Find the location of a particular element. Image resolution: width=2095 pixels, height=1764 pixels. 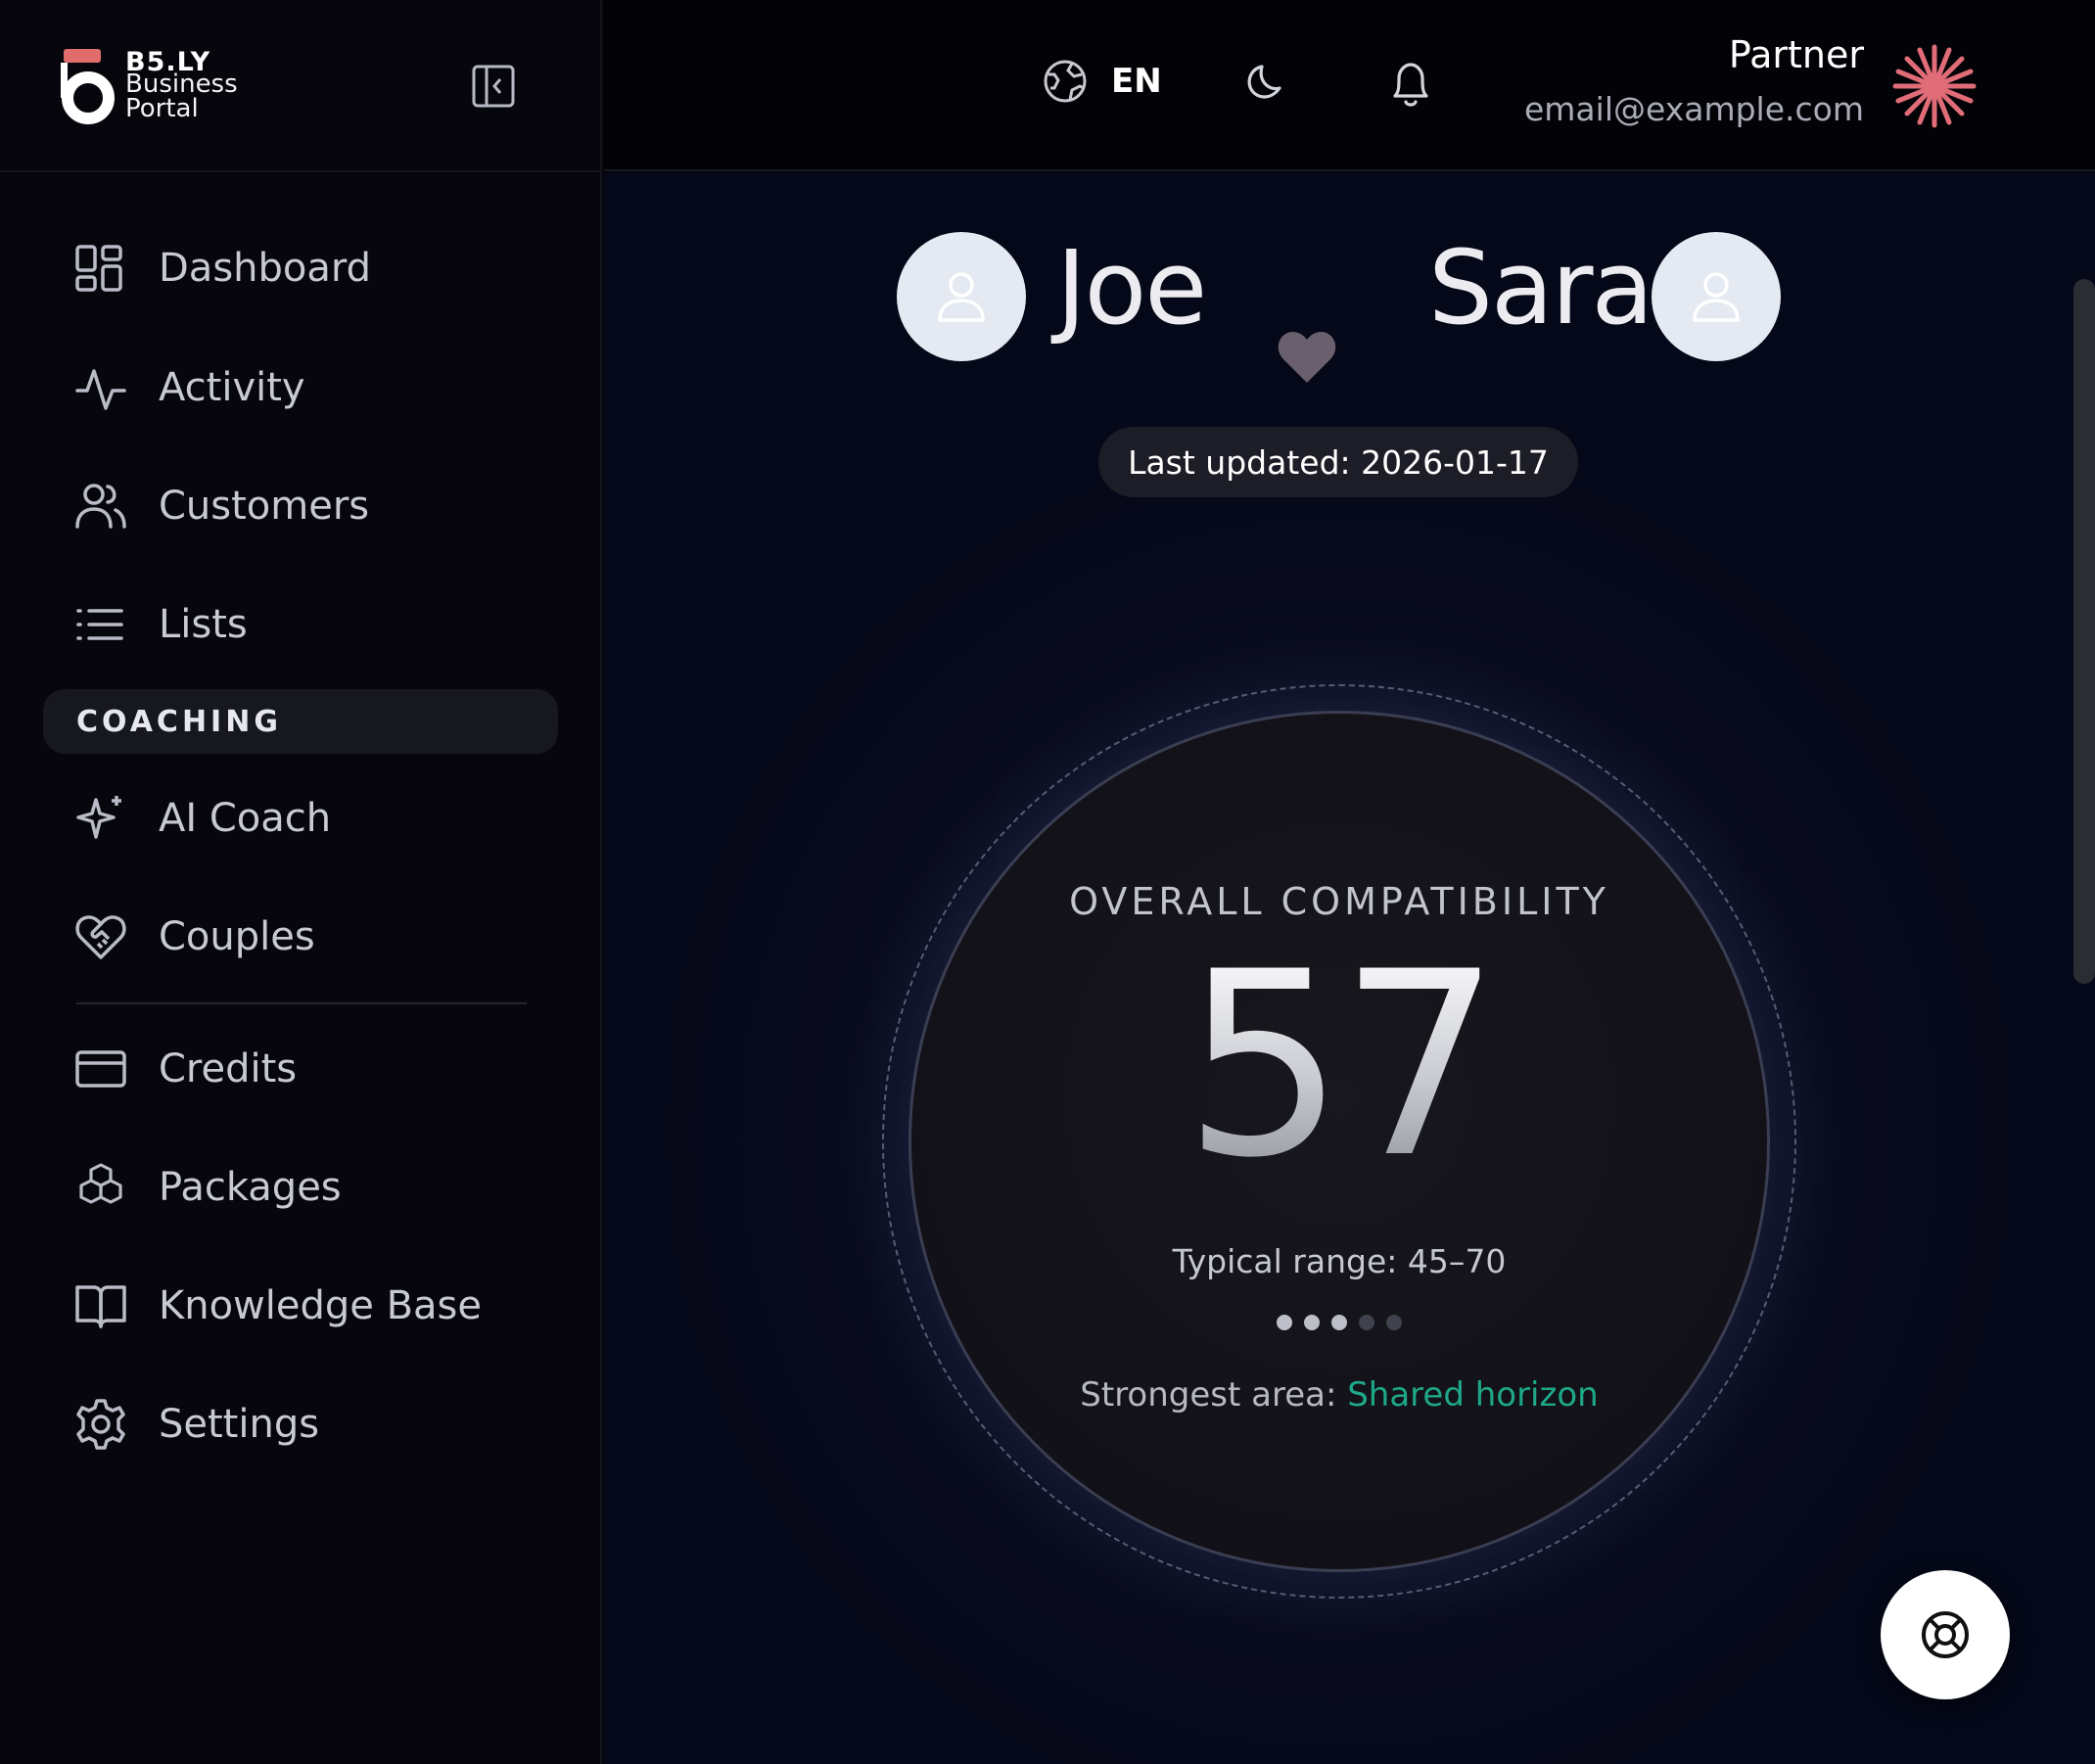

sidebar-item-label: Dashboard is located at coordinates (265, 268).